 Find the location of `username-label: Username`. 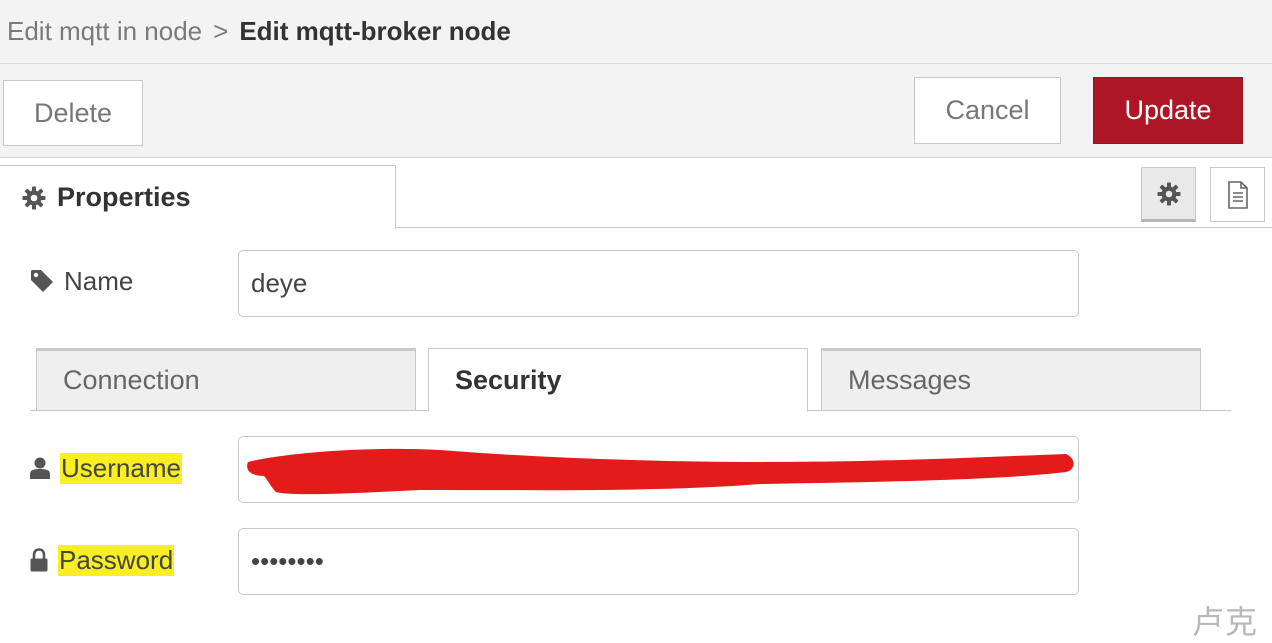

username-label: Username is located at coordinates (121, 468).